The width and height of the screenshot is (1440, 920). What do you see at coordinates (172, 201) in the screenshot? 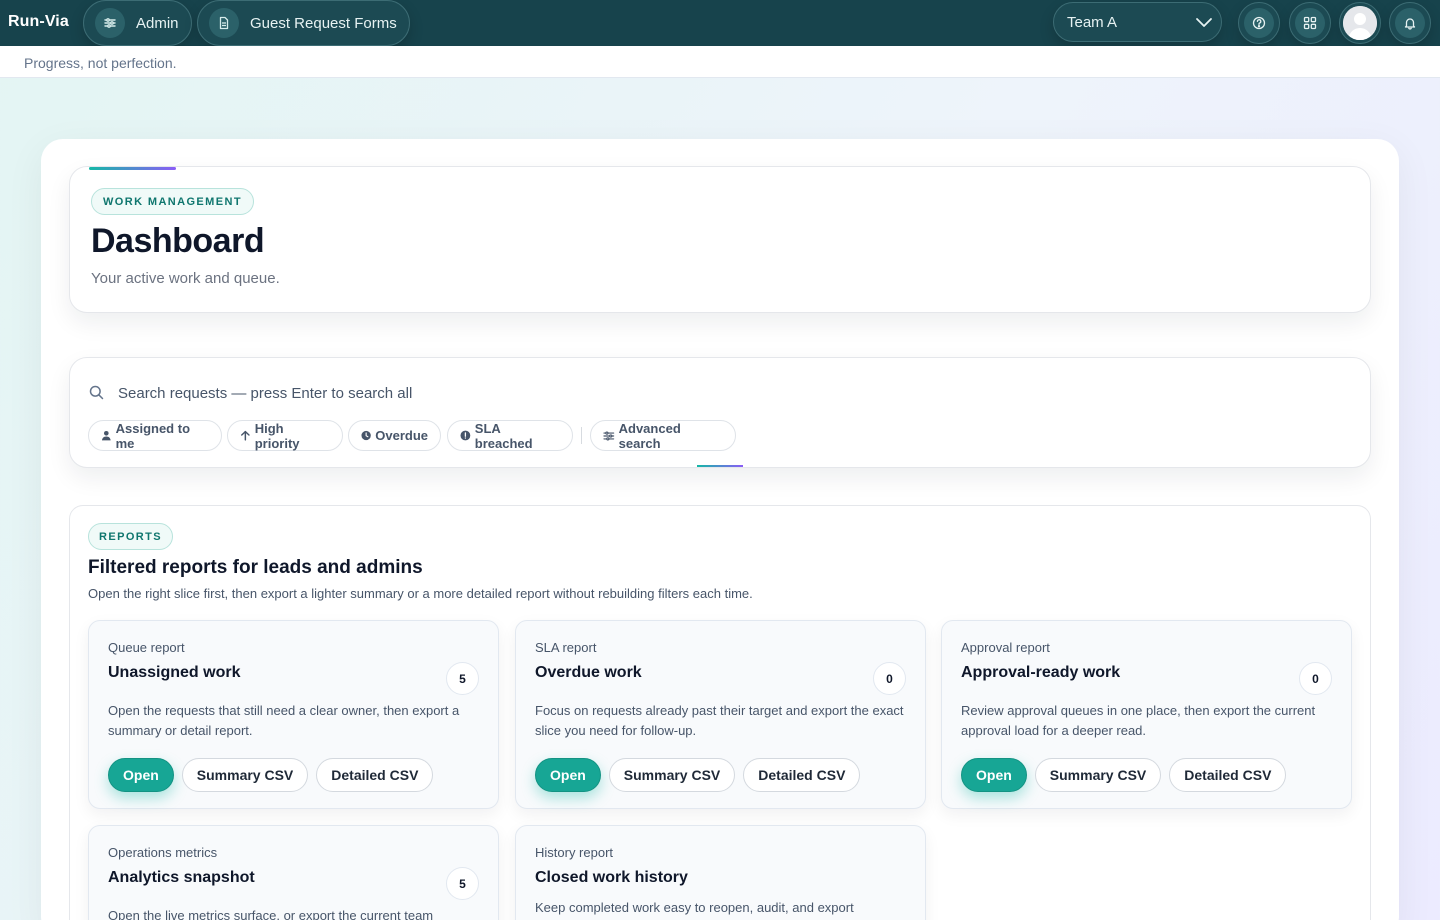
I see `section-eyebrow: WORK MANAGEMENT` at bounding box center [172, 201].